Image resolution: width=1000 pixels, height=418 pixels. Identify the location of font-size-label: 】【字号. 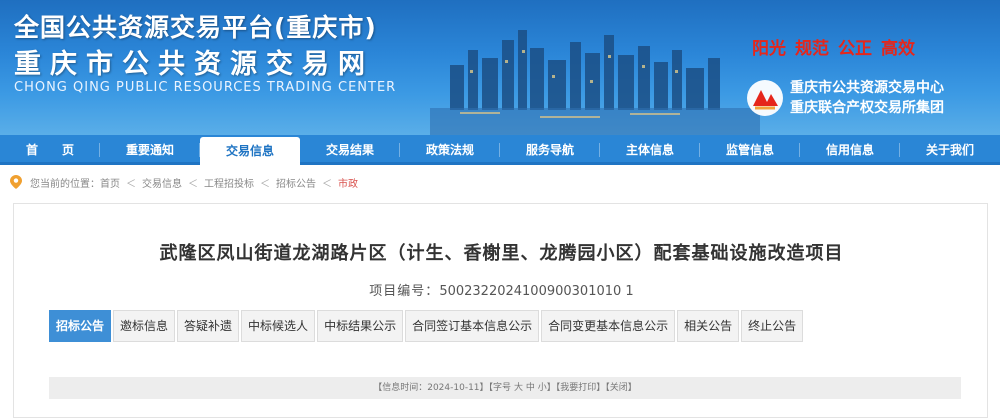
(495, 388).